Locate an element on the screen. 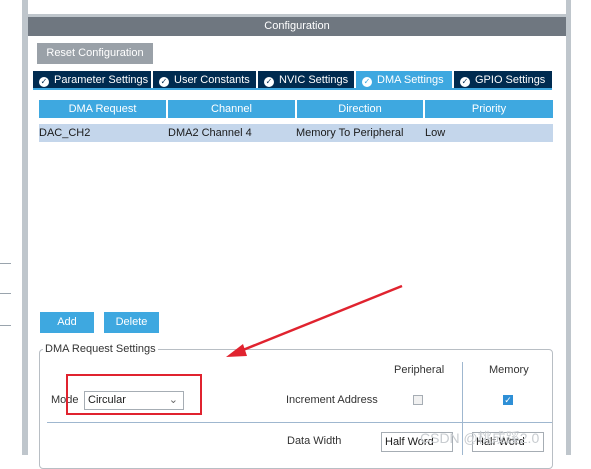 The image size is (591, 469). tab-nvic-settings: ✓ NVIC Settings is located at coordinates (306, 80).